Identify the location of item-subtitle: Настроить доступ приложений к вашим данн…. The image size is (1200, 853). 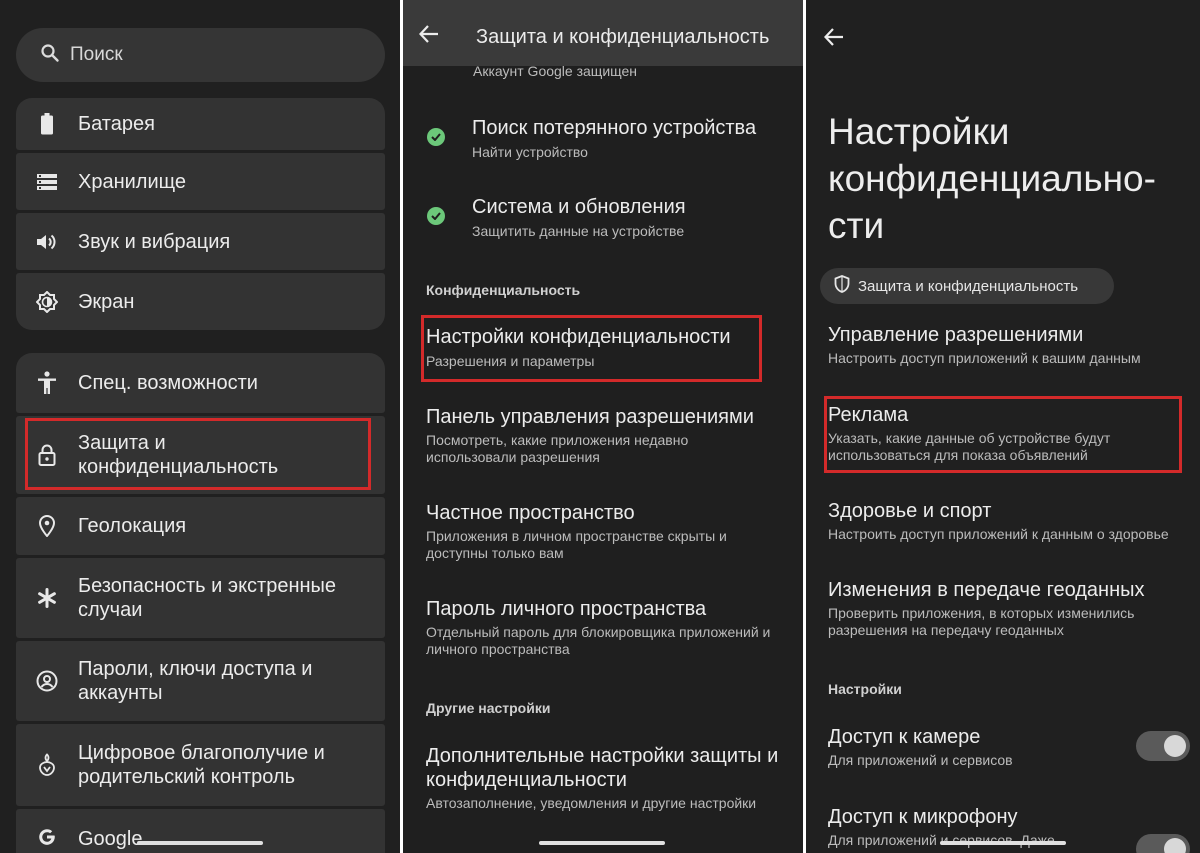
(984, 358).